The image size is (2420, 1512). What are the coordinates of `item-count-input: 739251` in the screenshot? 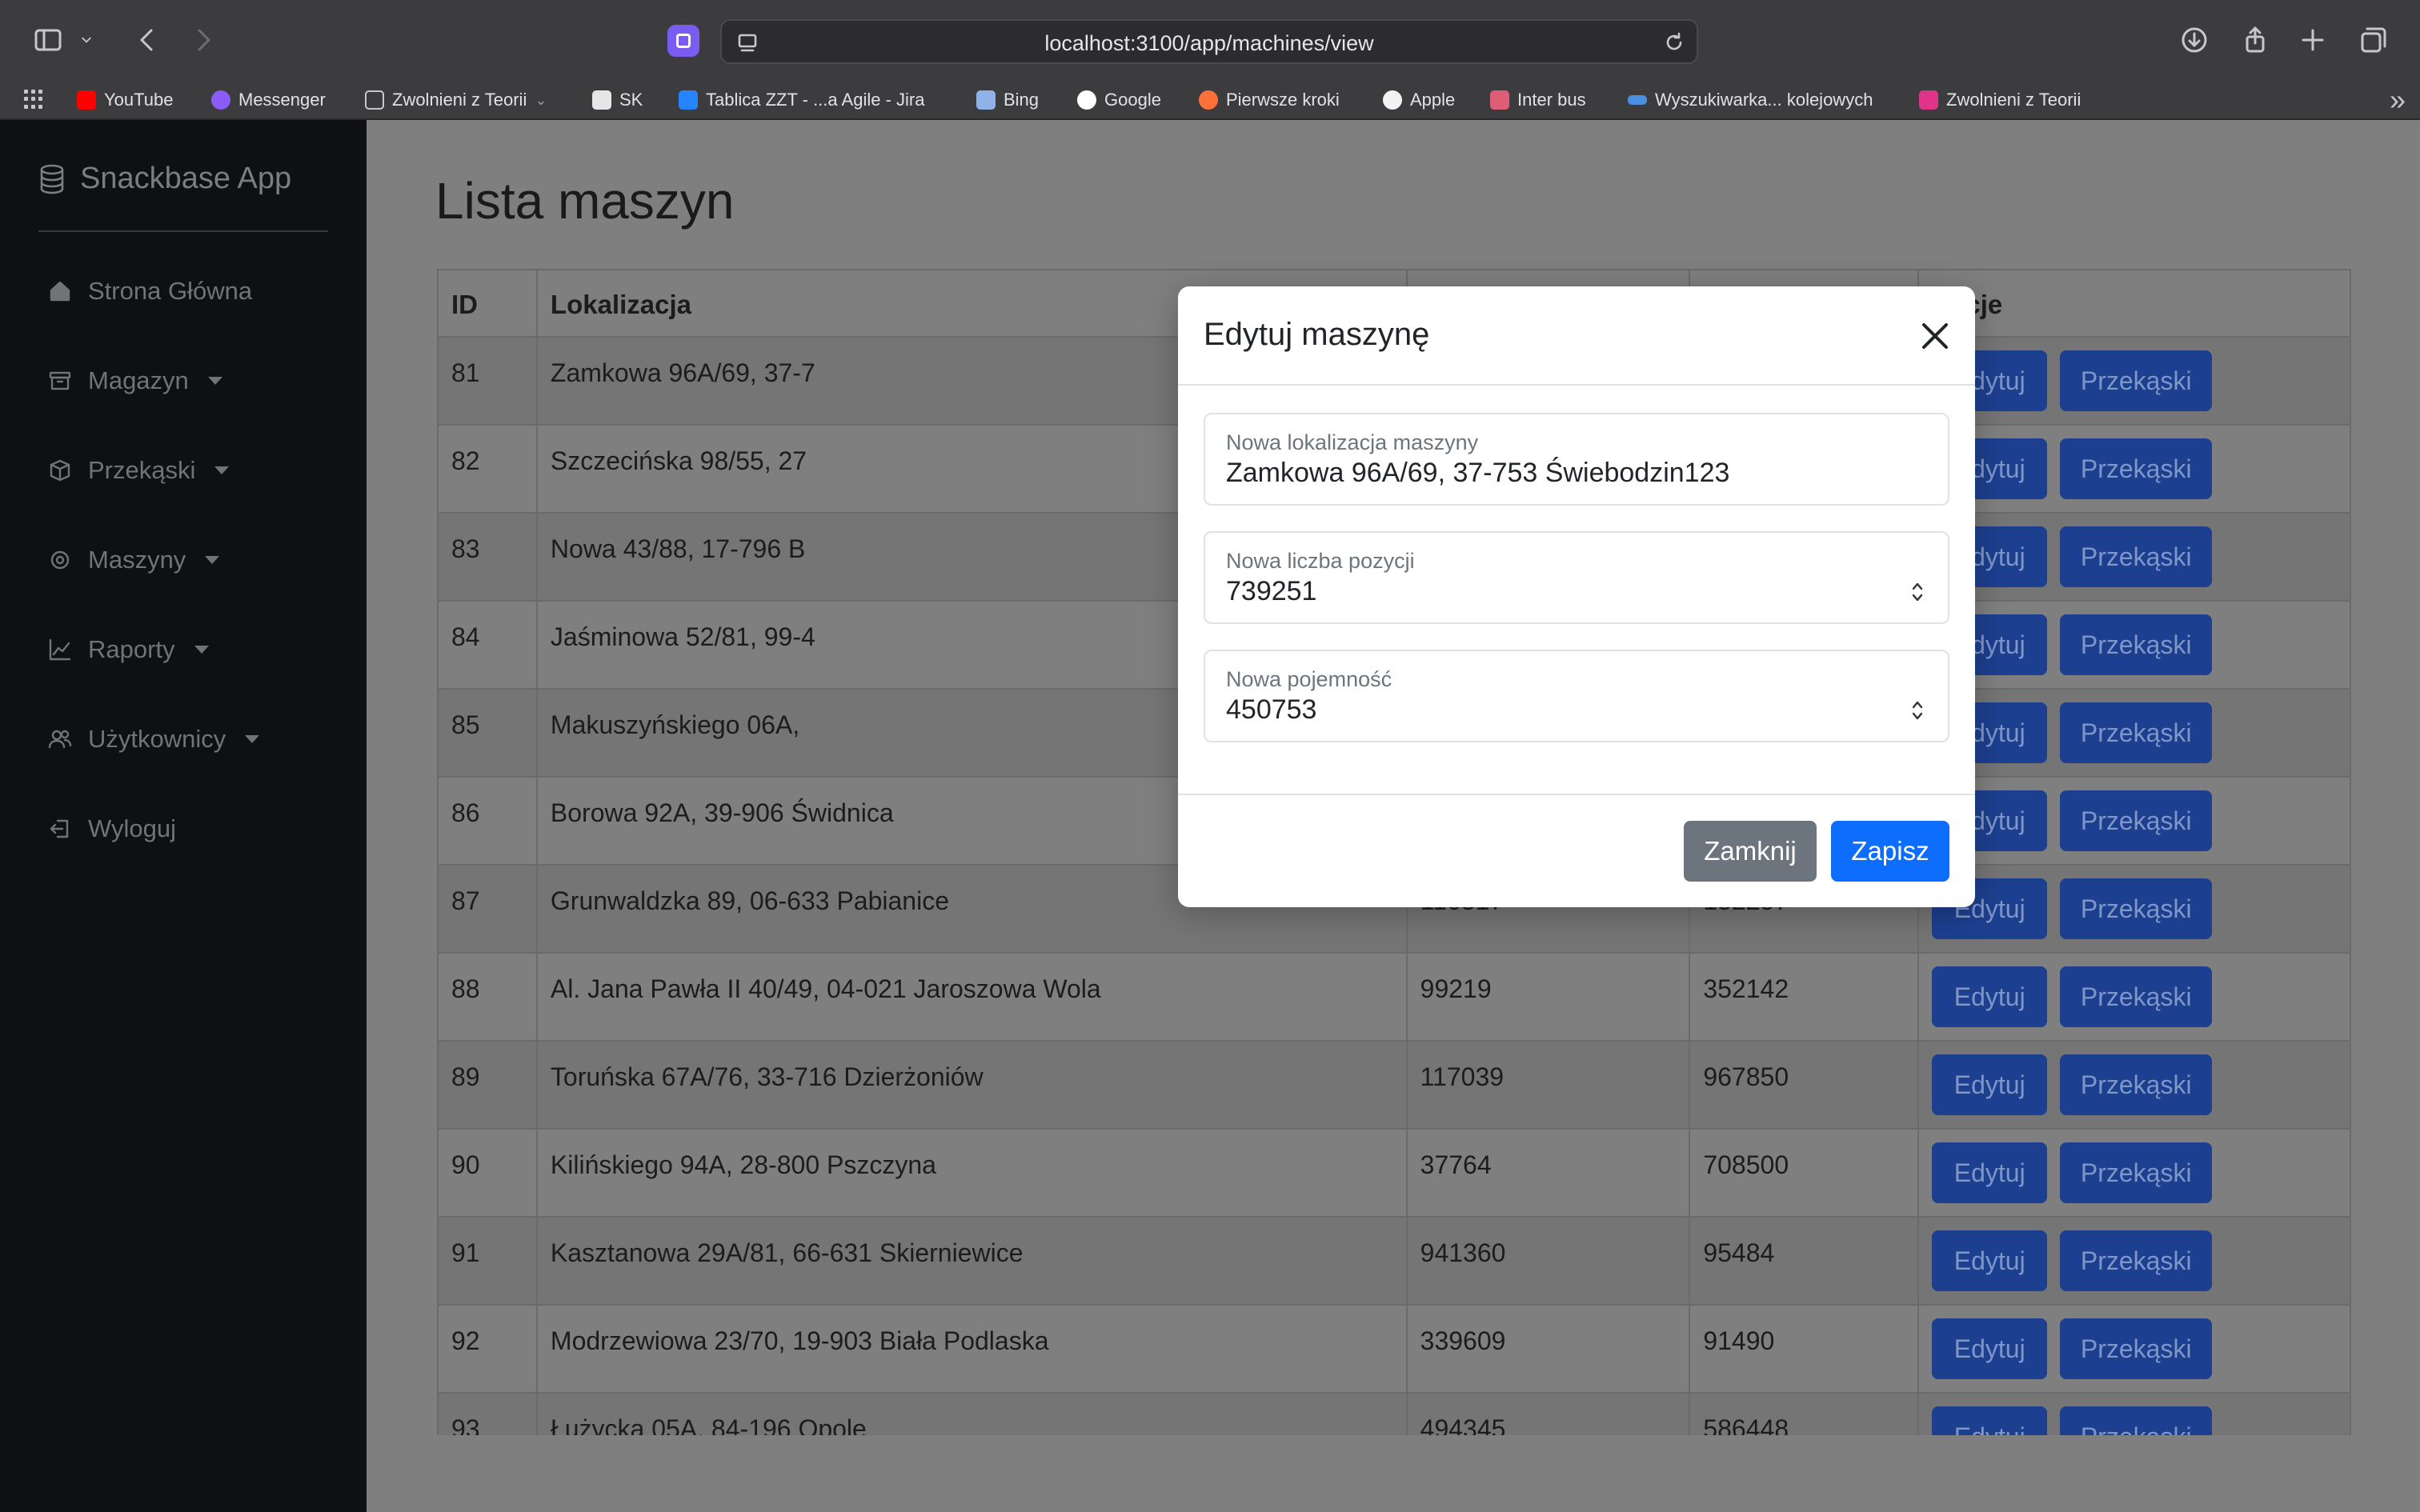 It's located at (1271, 591).